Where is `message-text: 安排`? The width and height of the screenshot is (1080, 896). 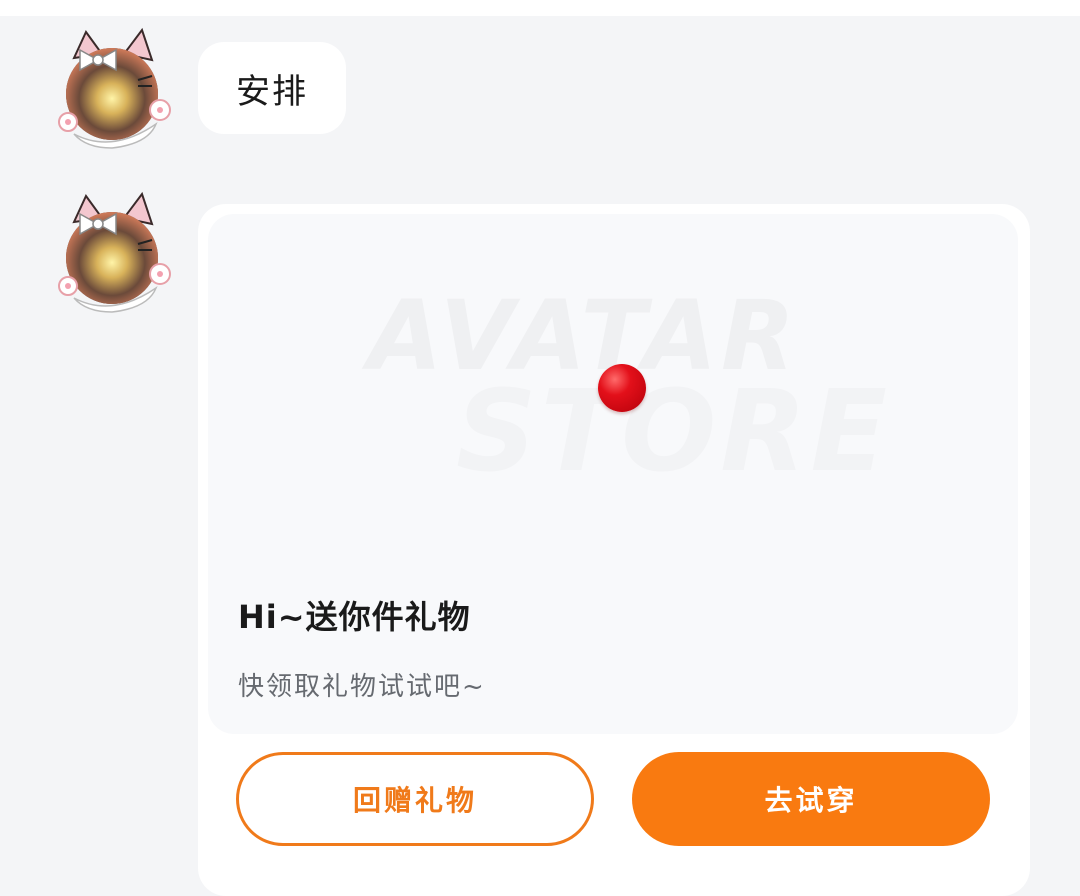
message-text: 安排 is located at coordinates (272, 91).